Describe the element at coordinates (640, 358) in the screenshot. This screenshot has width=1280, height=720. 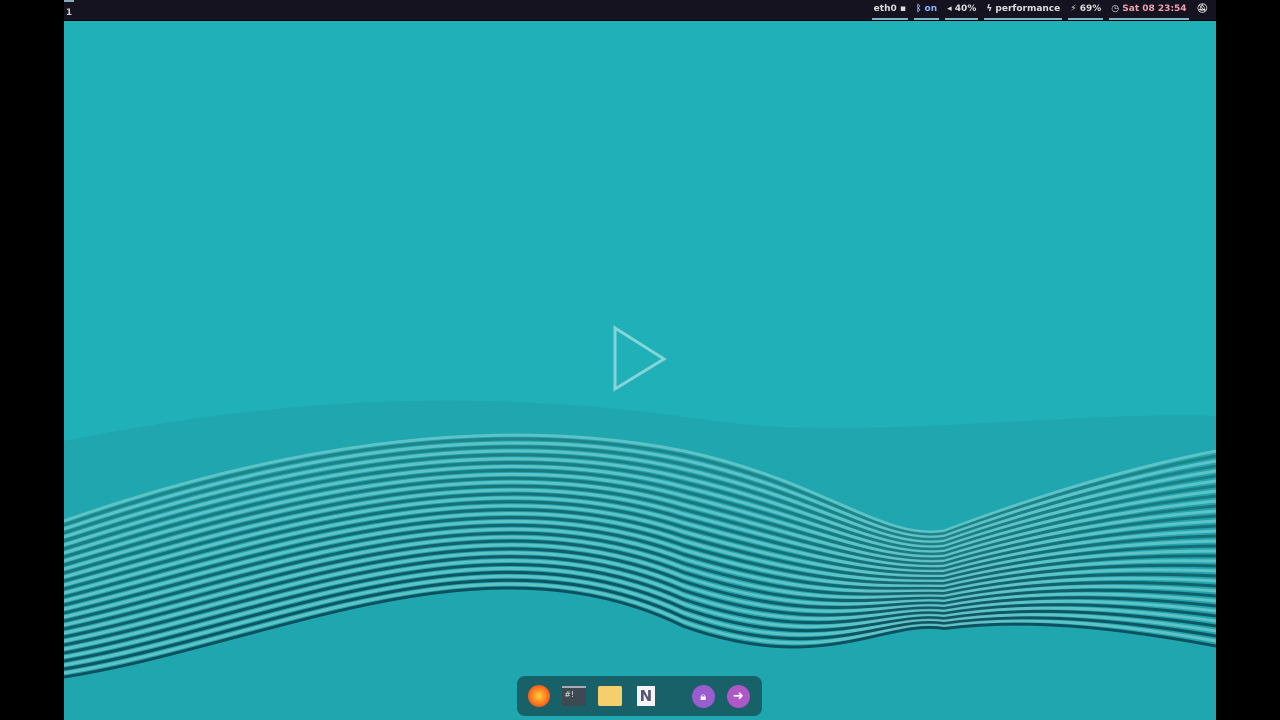
I see `logo-play-icon` at that location.